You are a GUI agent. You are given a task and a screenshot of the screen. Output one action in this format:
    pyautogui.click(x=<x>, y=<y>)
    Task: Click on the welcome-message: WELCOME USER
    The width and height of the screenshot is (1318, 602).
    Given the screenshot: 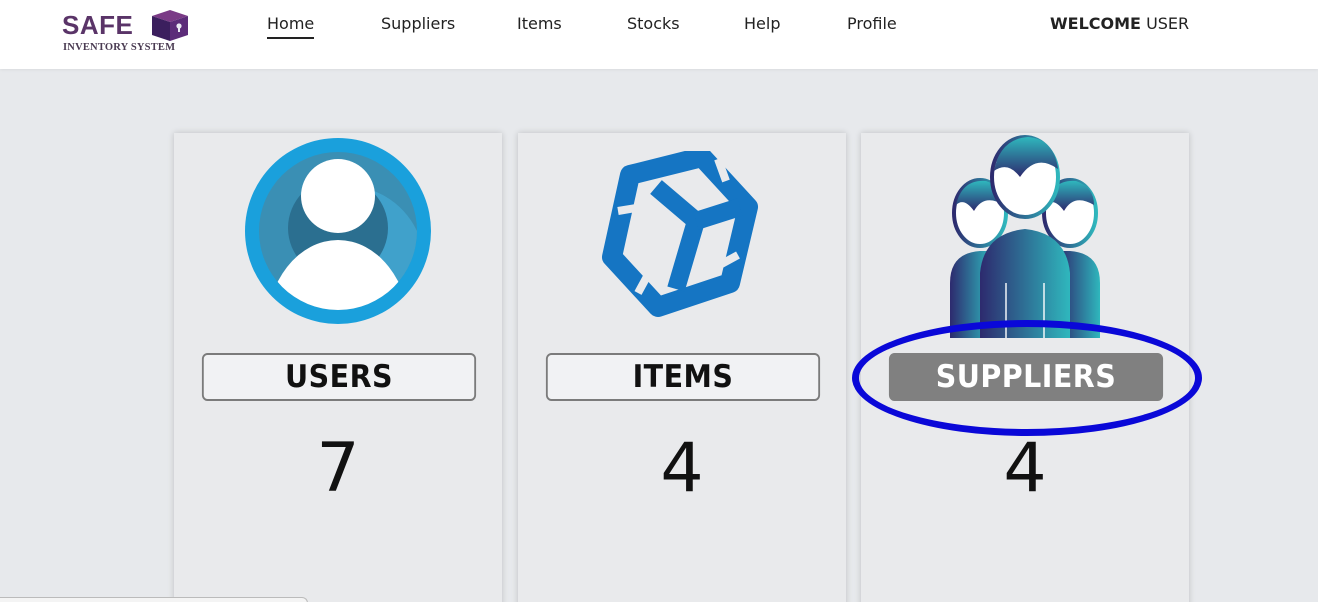 What is the action you would take?
    pyautogui.click(x=1119, y=24)
    